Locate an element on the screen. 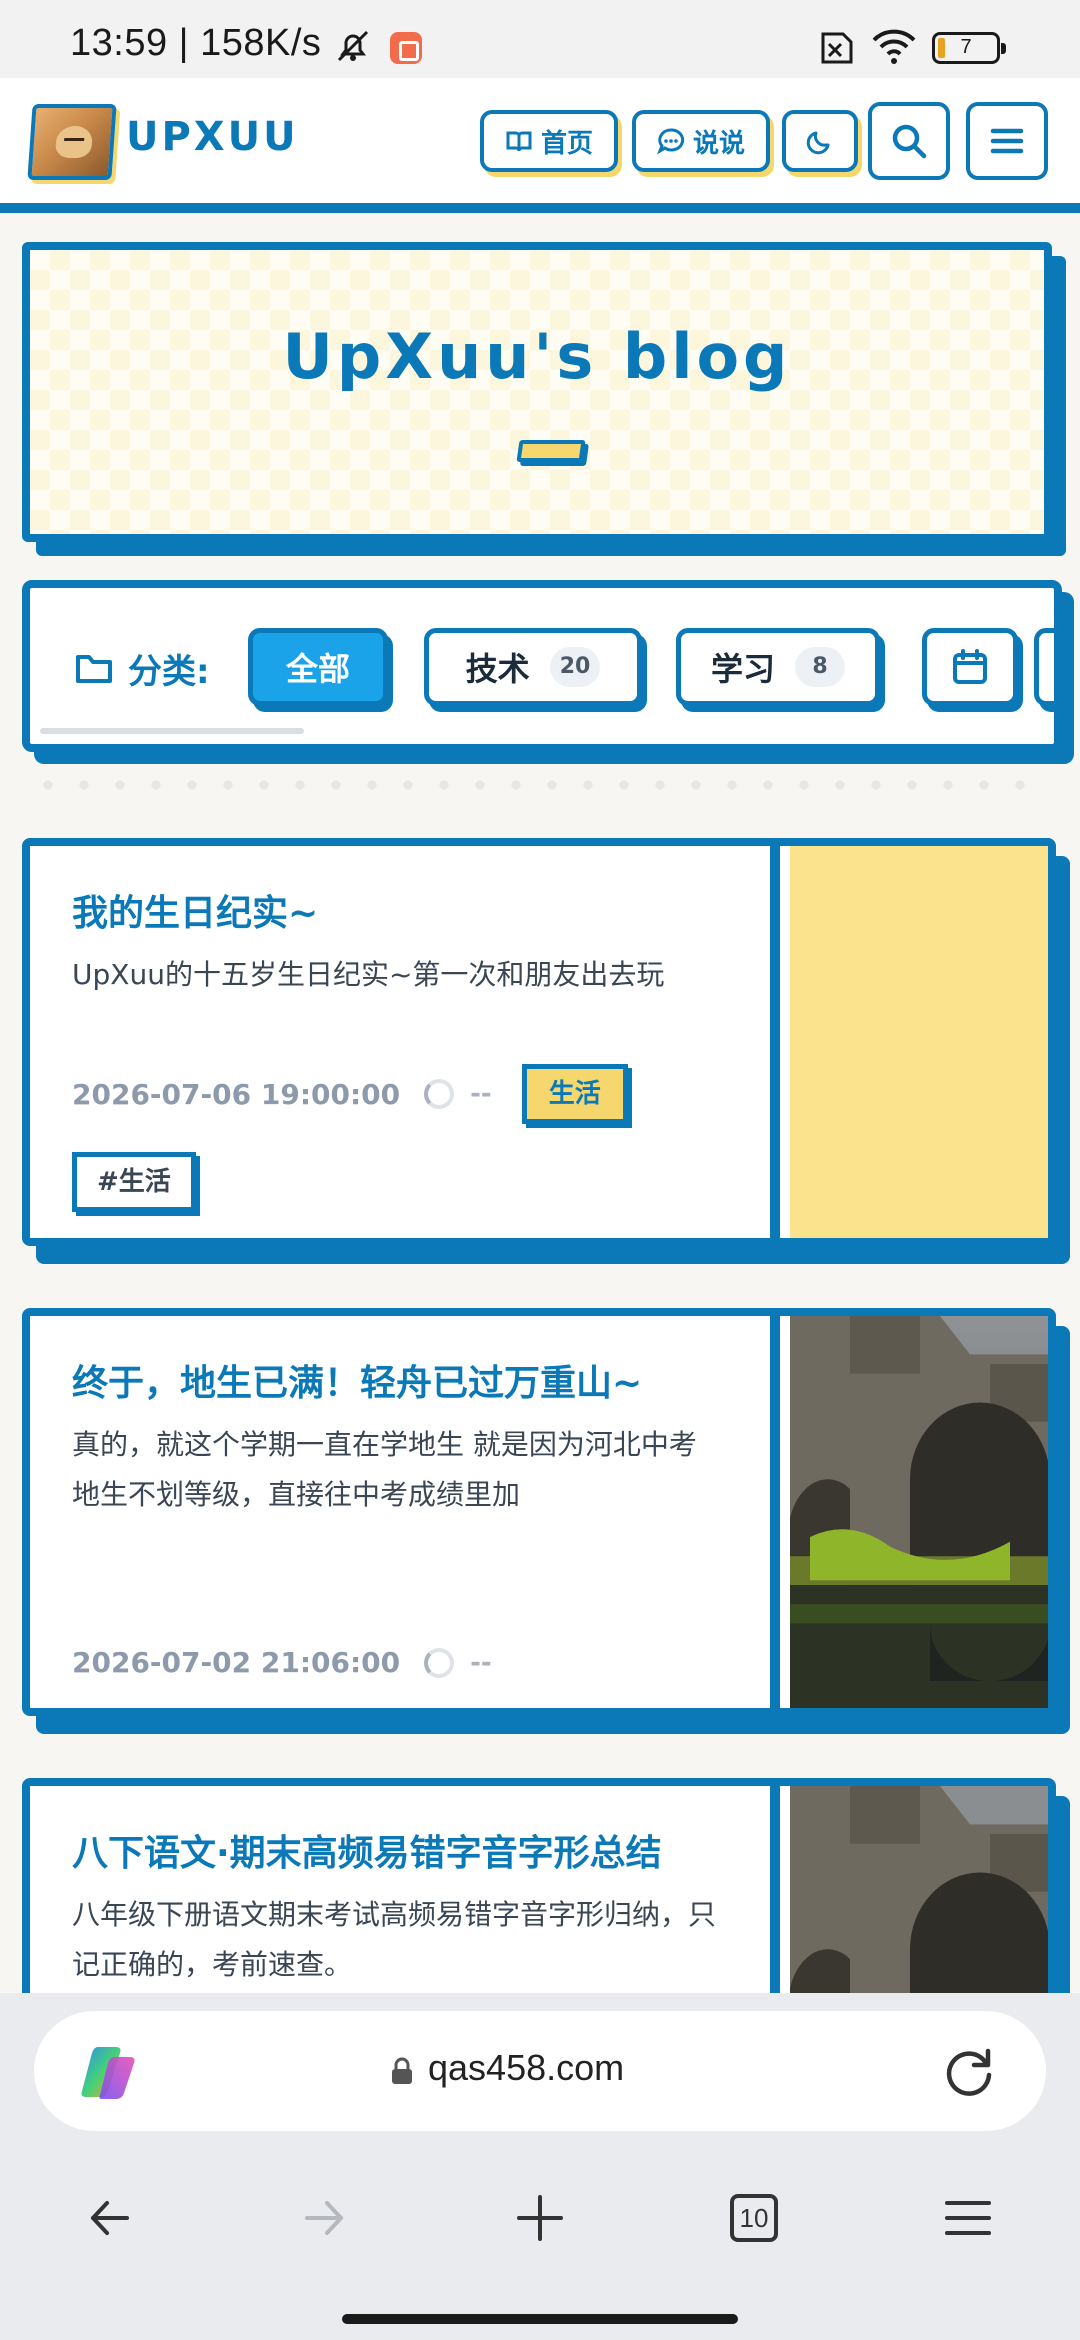 This screenshot has width=1080, height=2340. nav-talk-button: 说说 is located at coordinates (701, 141).